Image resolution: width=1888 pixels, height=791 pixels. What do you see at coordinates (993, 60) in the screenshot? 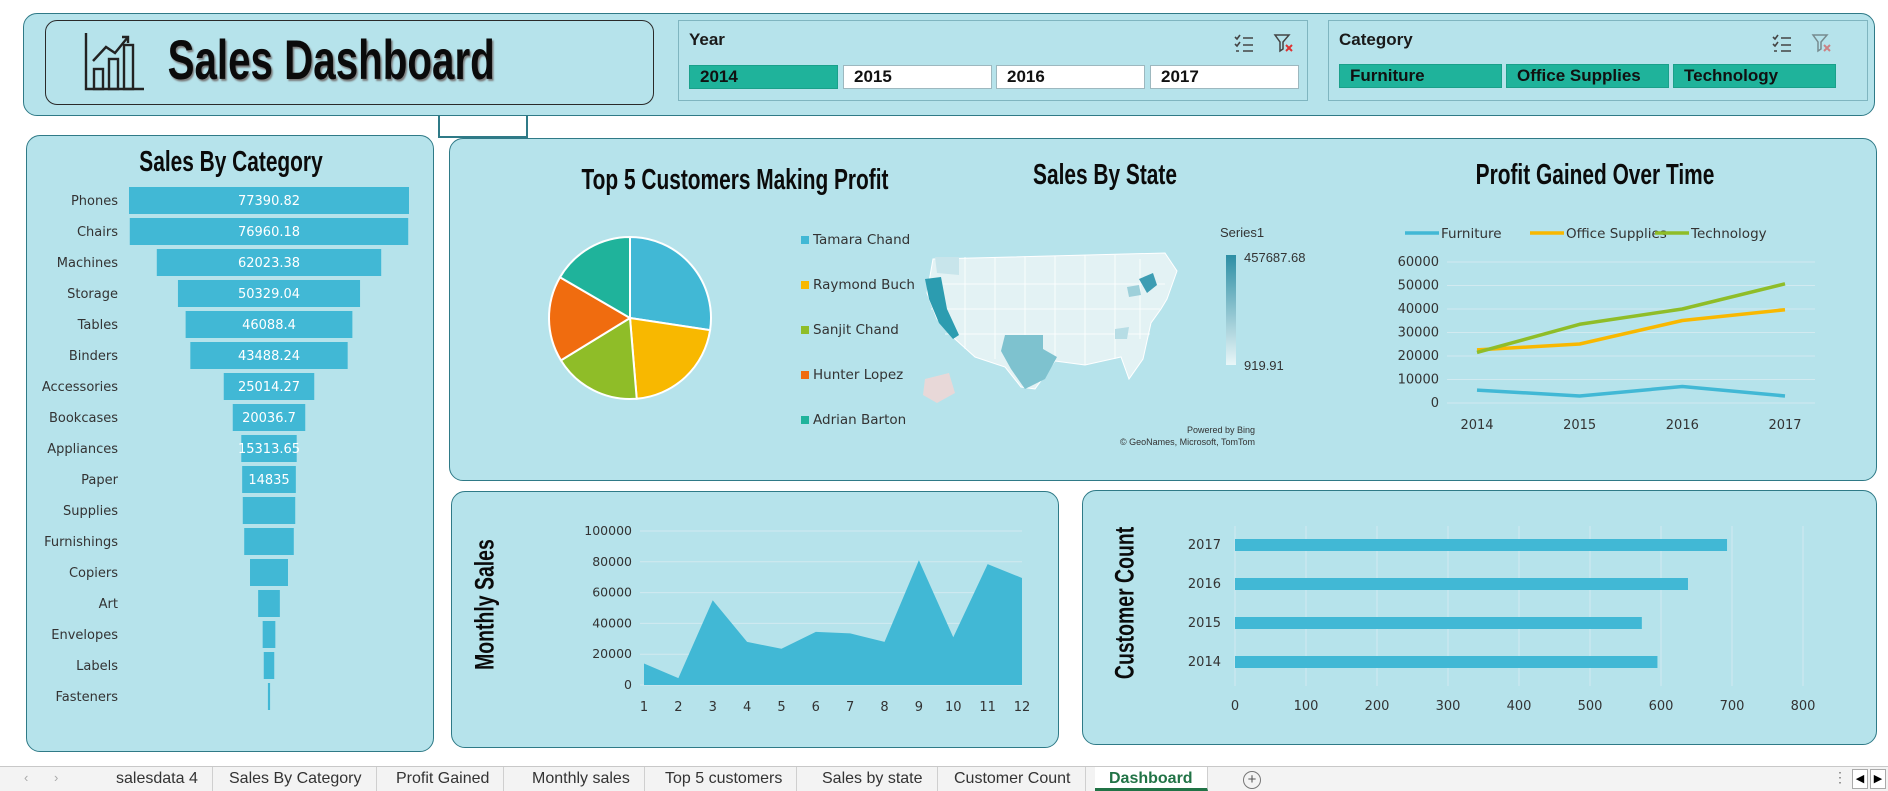
I see `year-slicer: Year 2014 2015 2016 2017` at bounding box center [993, 60].